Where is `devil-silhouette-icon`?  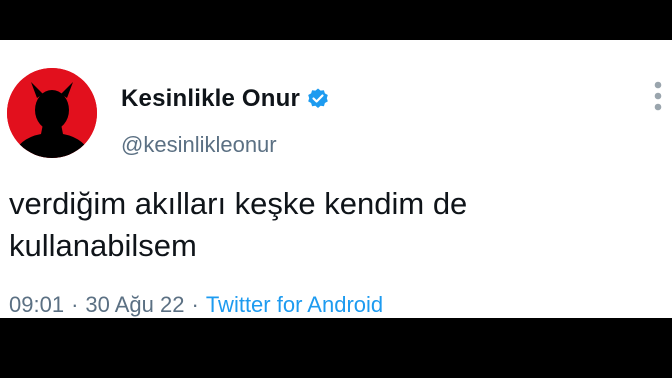
devil-silhouette-icon is located at coordinates (52, 113).